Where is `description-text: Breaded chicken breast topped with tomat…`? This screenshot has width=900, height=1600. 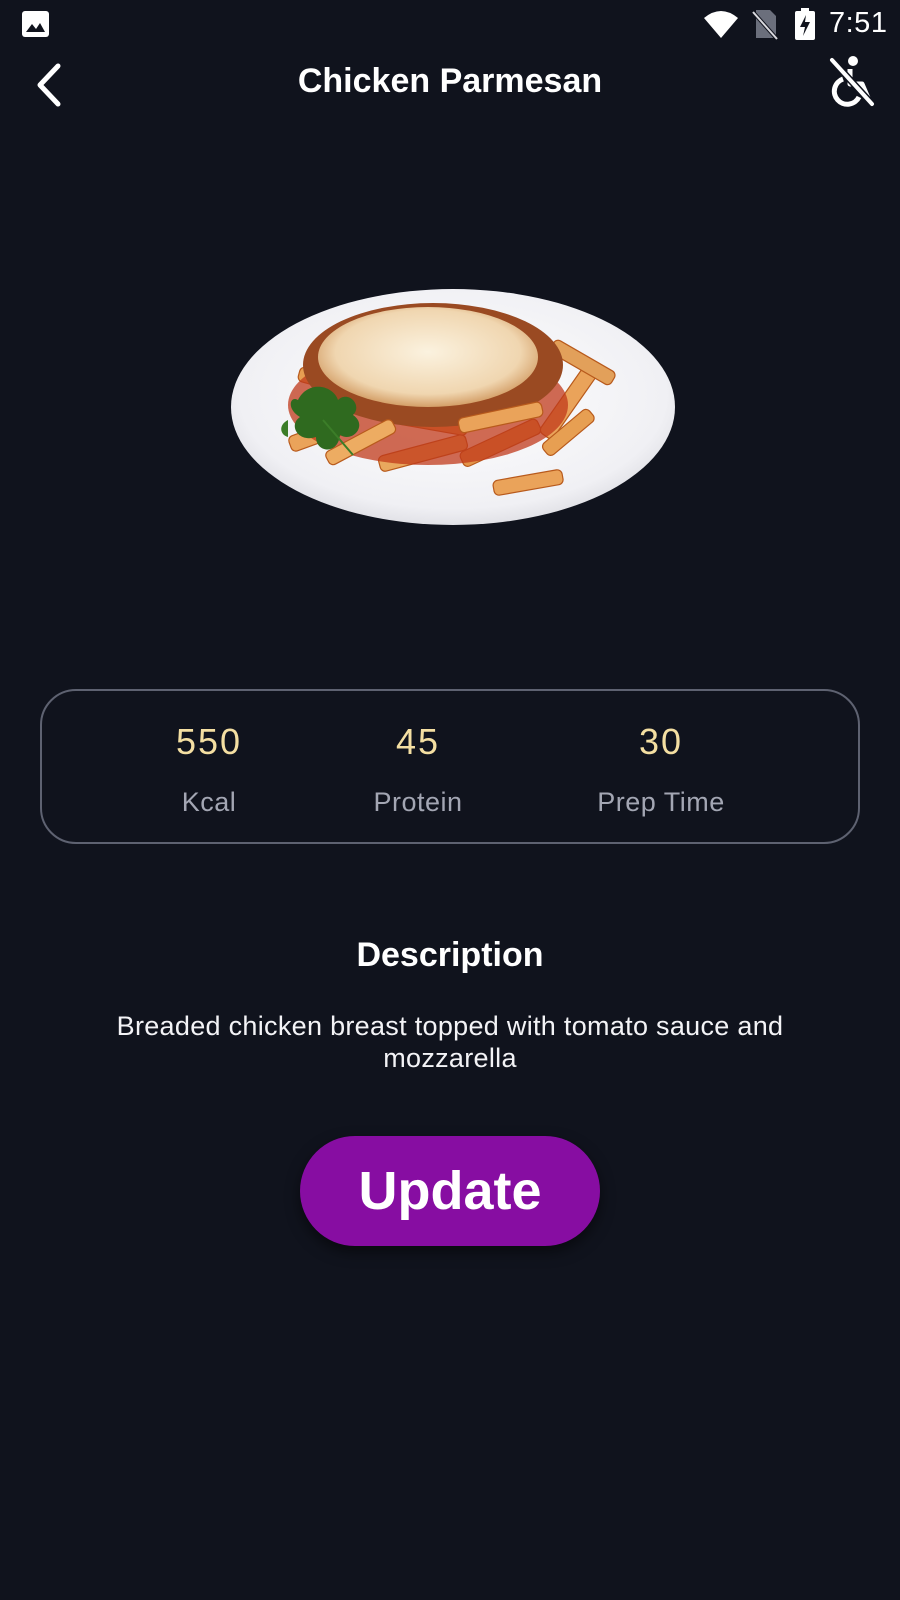
description-text: Breaded chicken breast topped with tomat… is located at coordinates (450, 1042).